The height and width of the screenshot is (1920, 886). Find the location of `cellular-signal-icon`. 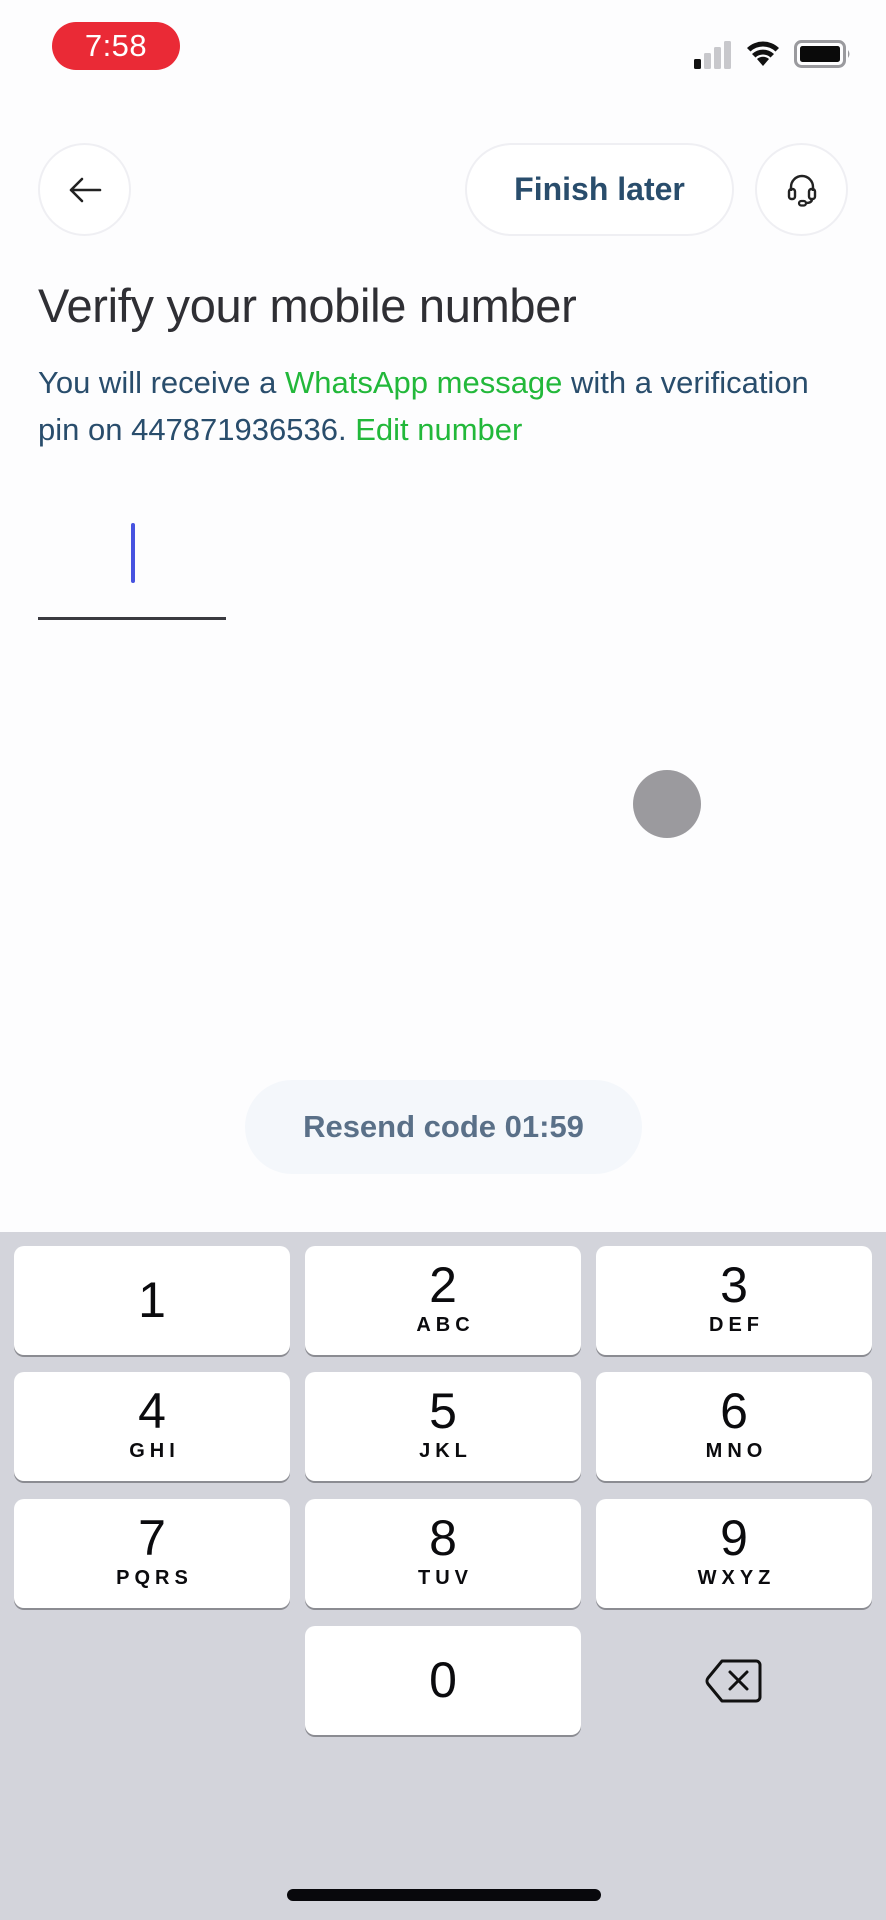

cellular-signal-icon is located at coordinates (712, 55).